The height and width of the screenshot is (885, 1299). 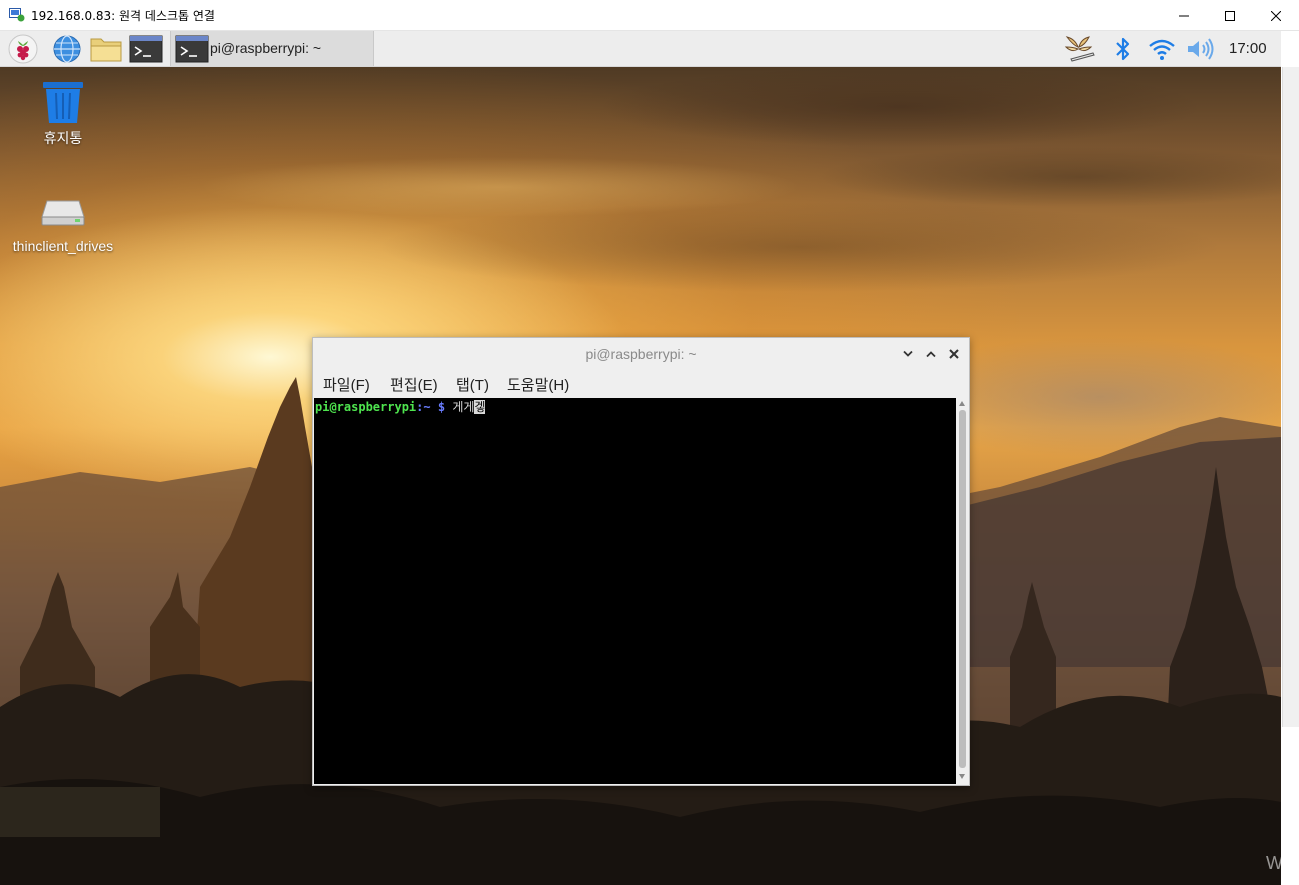 I want to click on menu-file: 파일(F), so click(x=346, y=384).